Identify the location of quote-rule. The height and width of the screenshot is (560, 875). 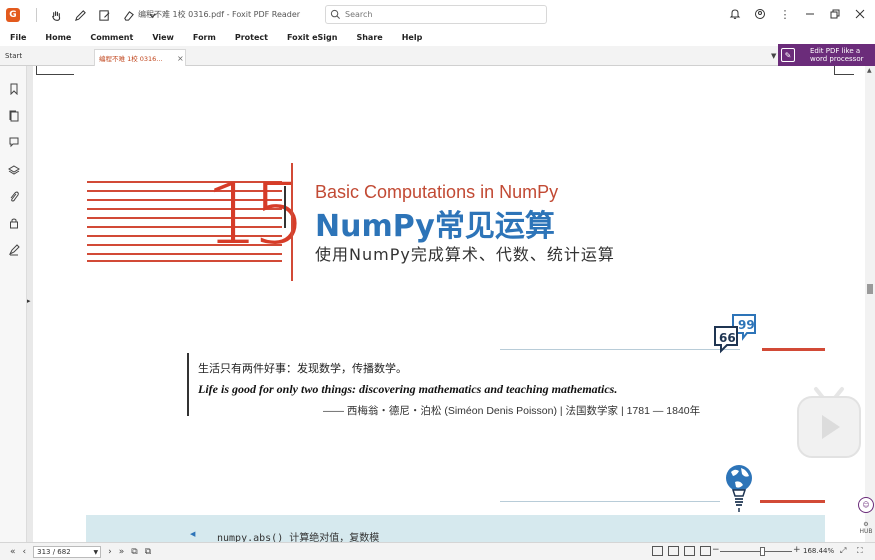
(620, 349).